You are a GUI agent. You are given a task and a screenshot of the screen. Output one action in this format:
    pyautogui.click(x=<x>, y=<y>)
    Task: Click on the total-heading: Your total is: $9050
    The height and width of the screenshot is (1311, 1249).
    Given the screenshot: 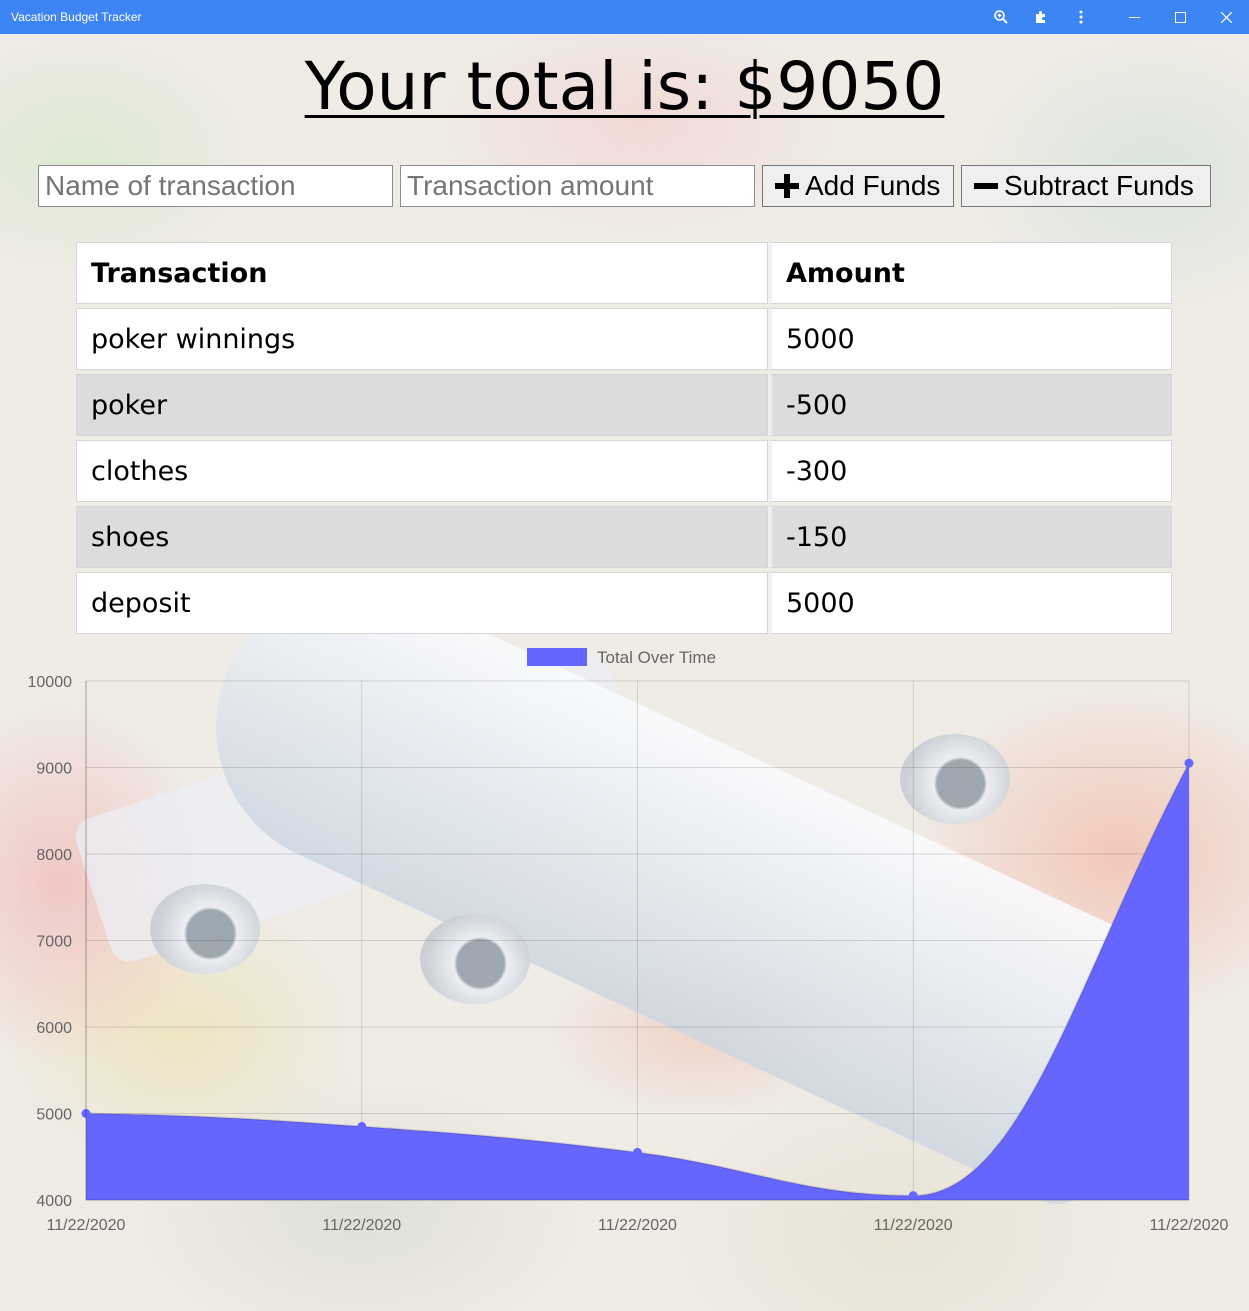 What is the action you would take?
    pyautogui.click(x=624, y=86)
    